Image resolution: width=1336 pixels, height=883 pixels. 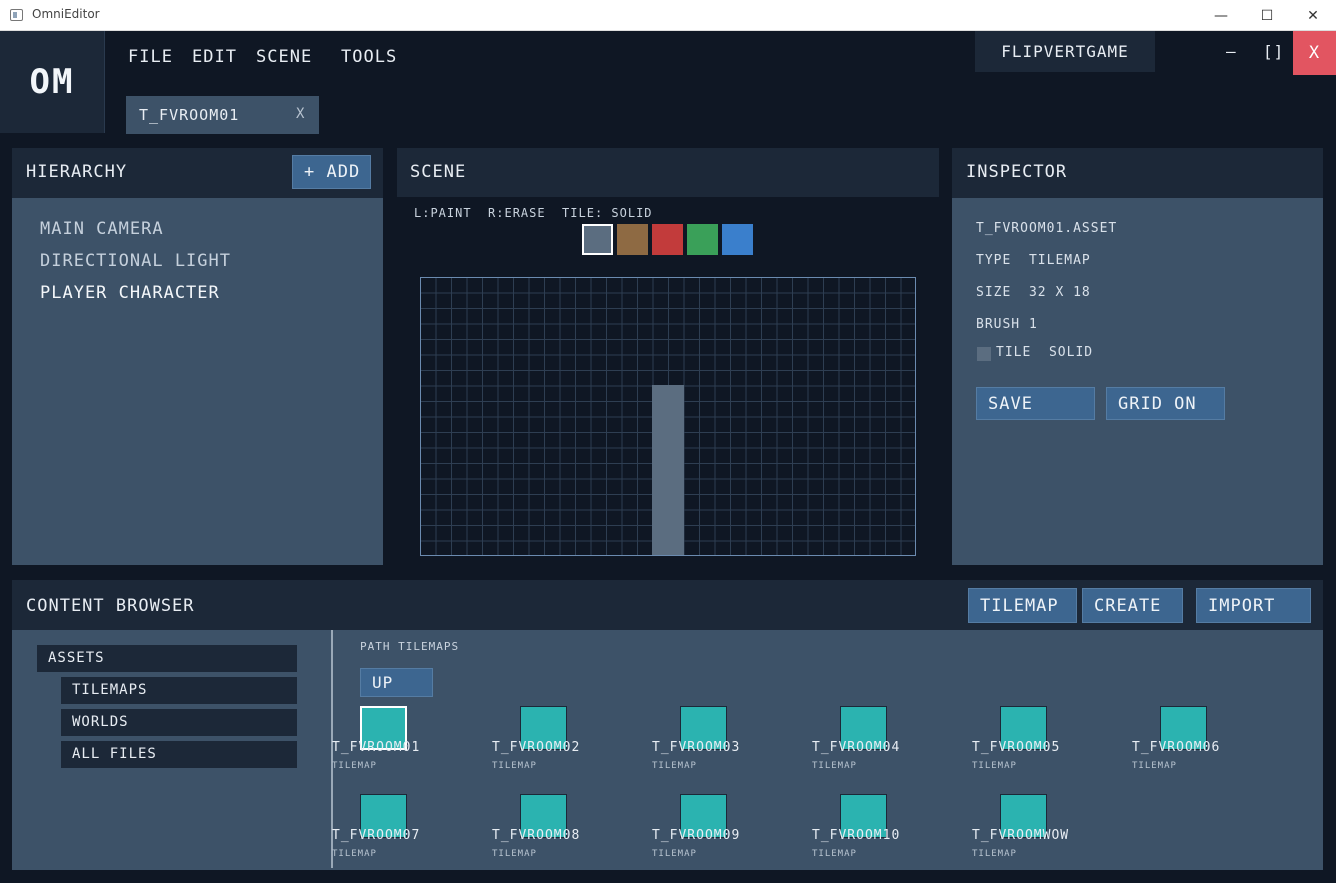 I want to click on tree-item-tilemaps: TILEMAPS, so click(x=179, y=690).